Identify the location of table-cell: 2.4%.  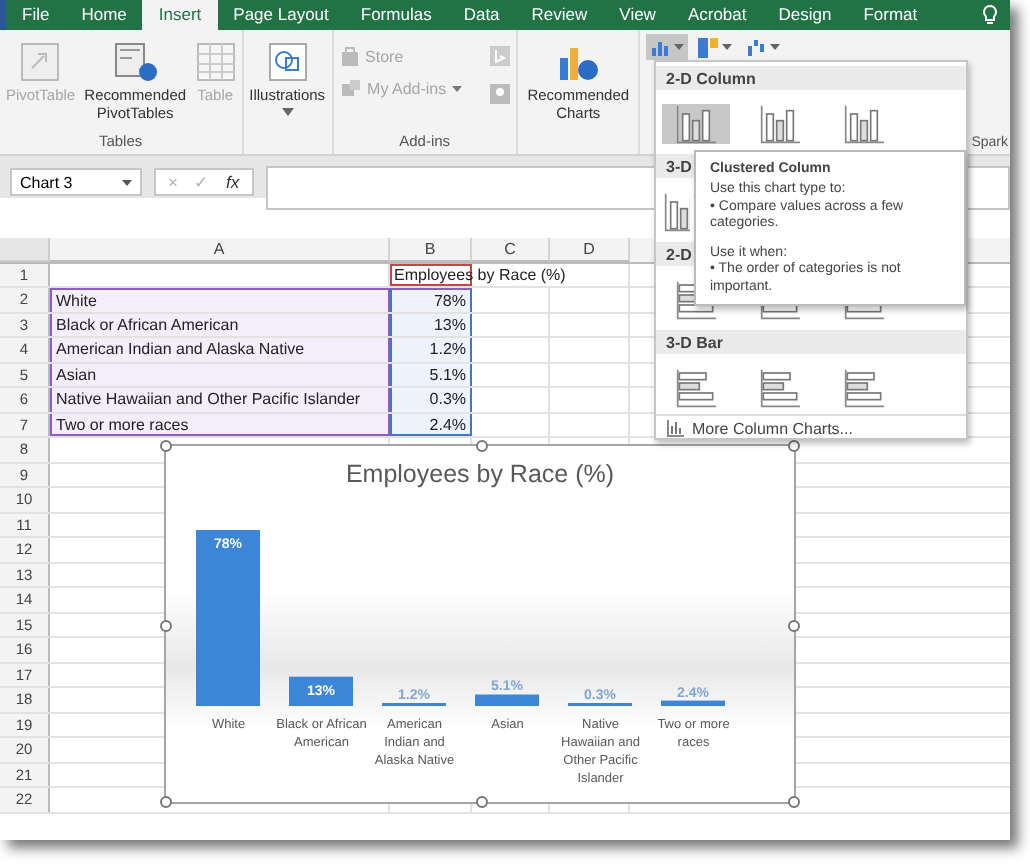
(431, 424).